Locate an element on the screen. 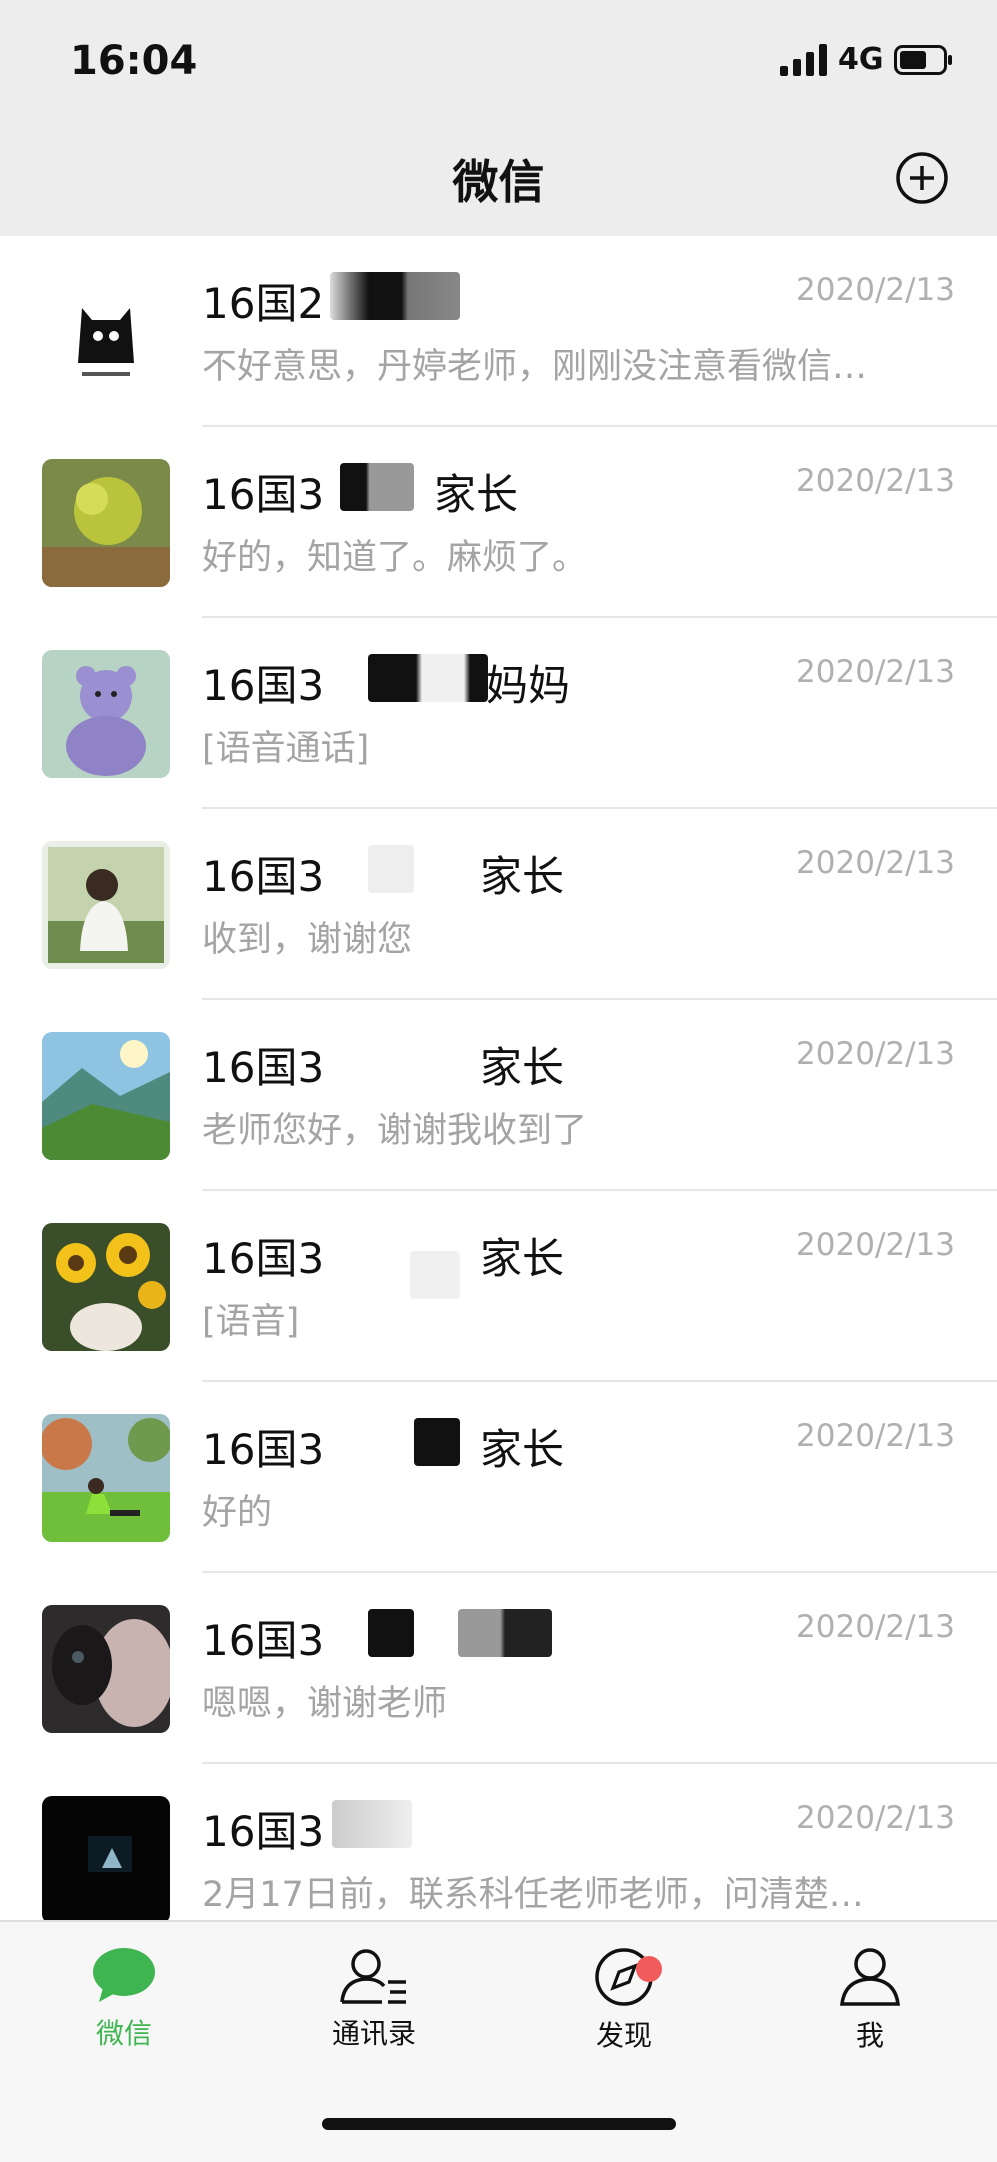 This screenshot has width=997, height=2162. chat-name: 16国2 is located at coordinates (263, 303).